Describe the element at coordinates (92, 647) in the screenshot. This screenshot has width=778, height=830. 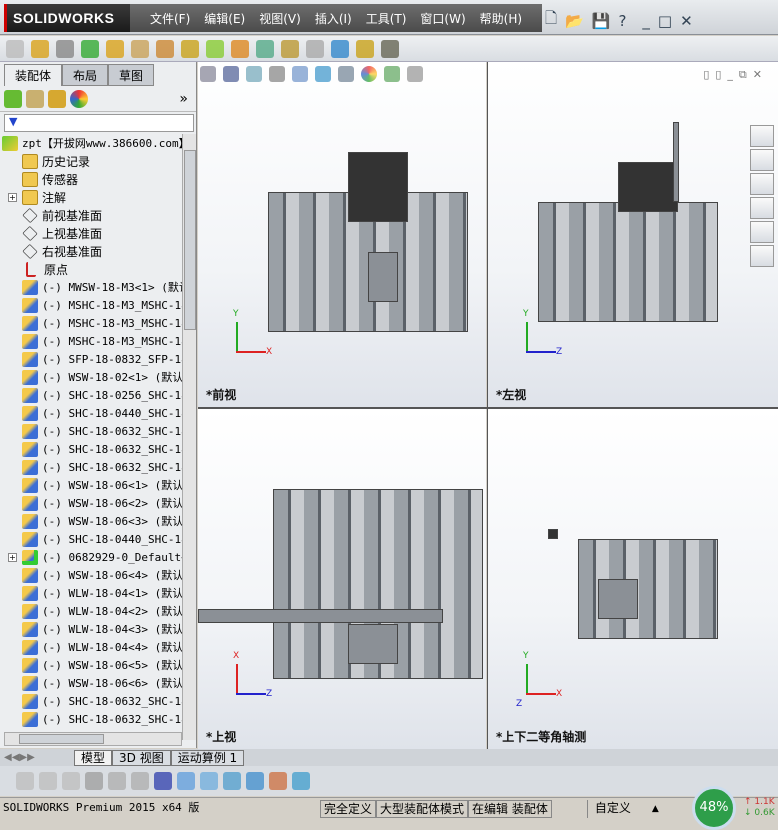
I see `tree-item: (-) WLW-18-04<4> (默认)` at that location.